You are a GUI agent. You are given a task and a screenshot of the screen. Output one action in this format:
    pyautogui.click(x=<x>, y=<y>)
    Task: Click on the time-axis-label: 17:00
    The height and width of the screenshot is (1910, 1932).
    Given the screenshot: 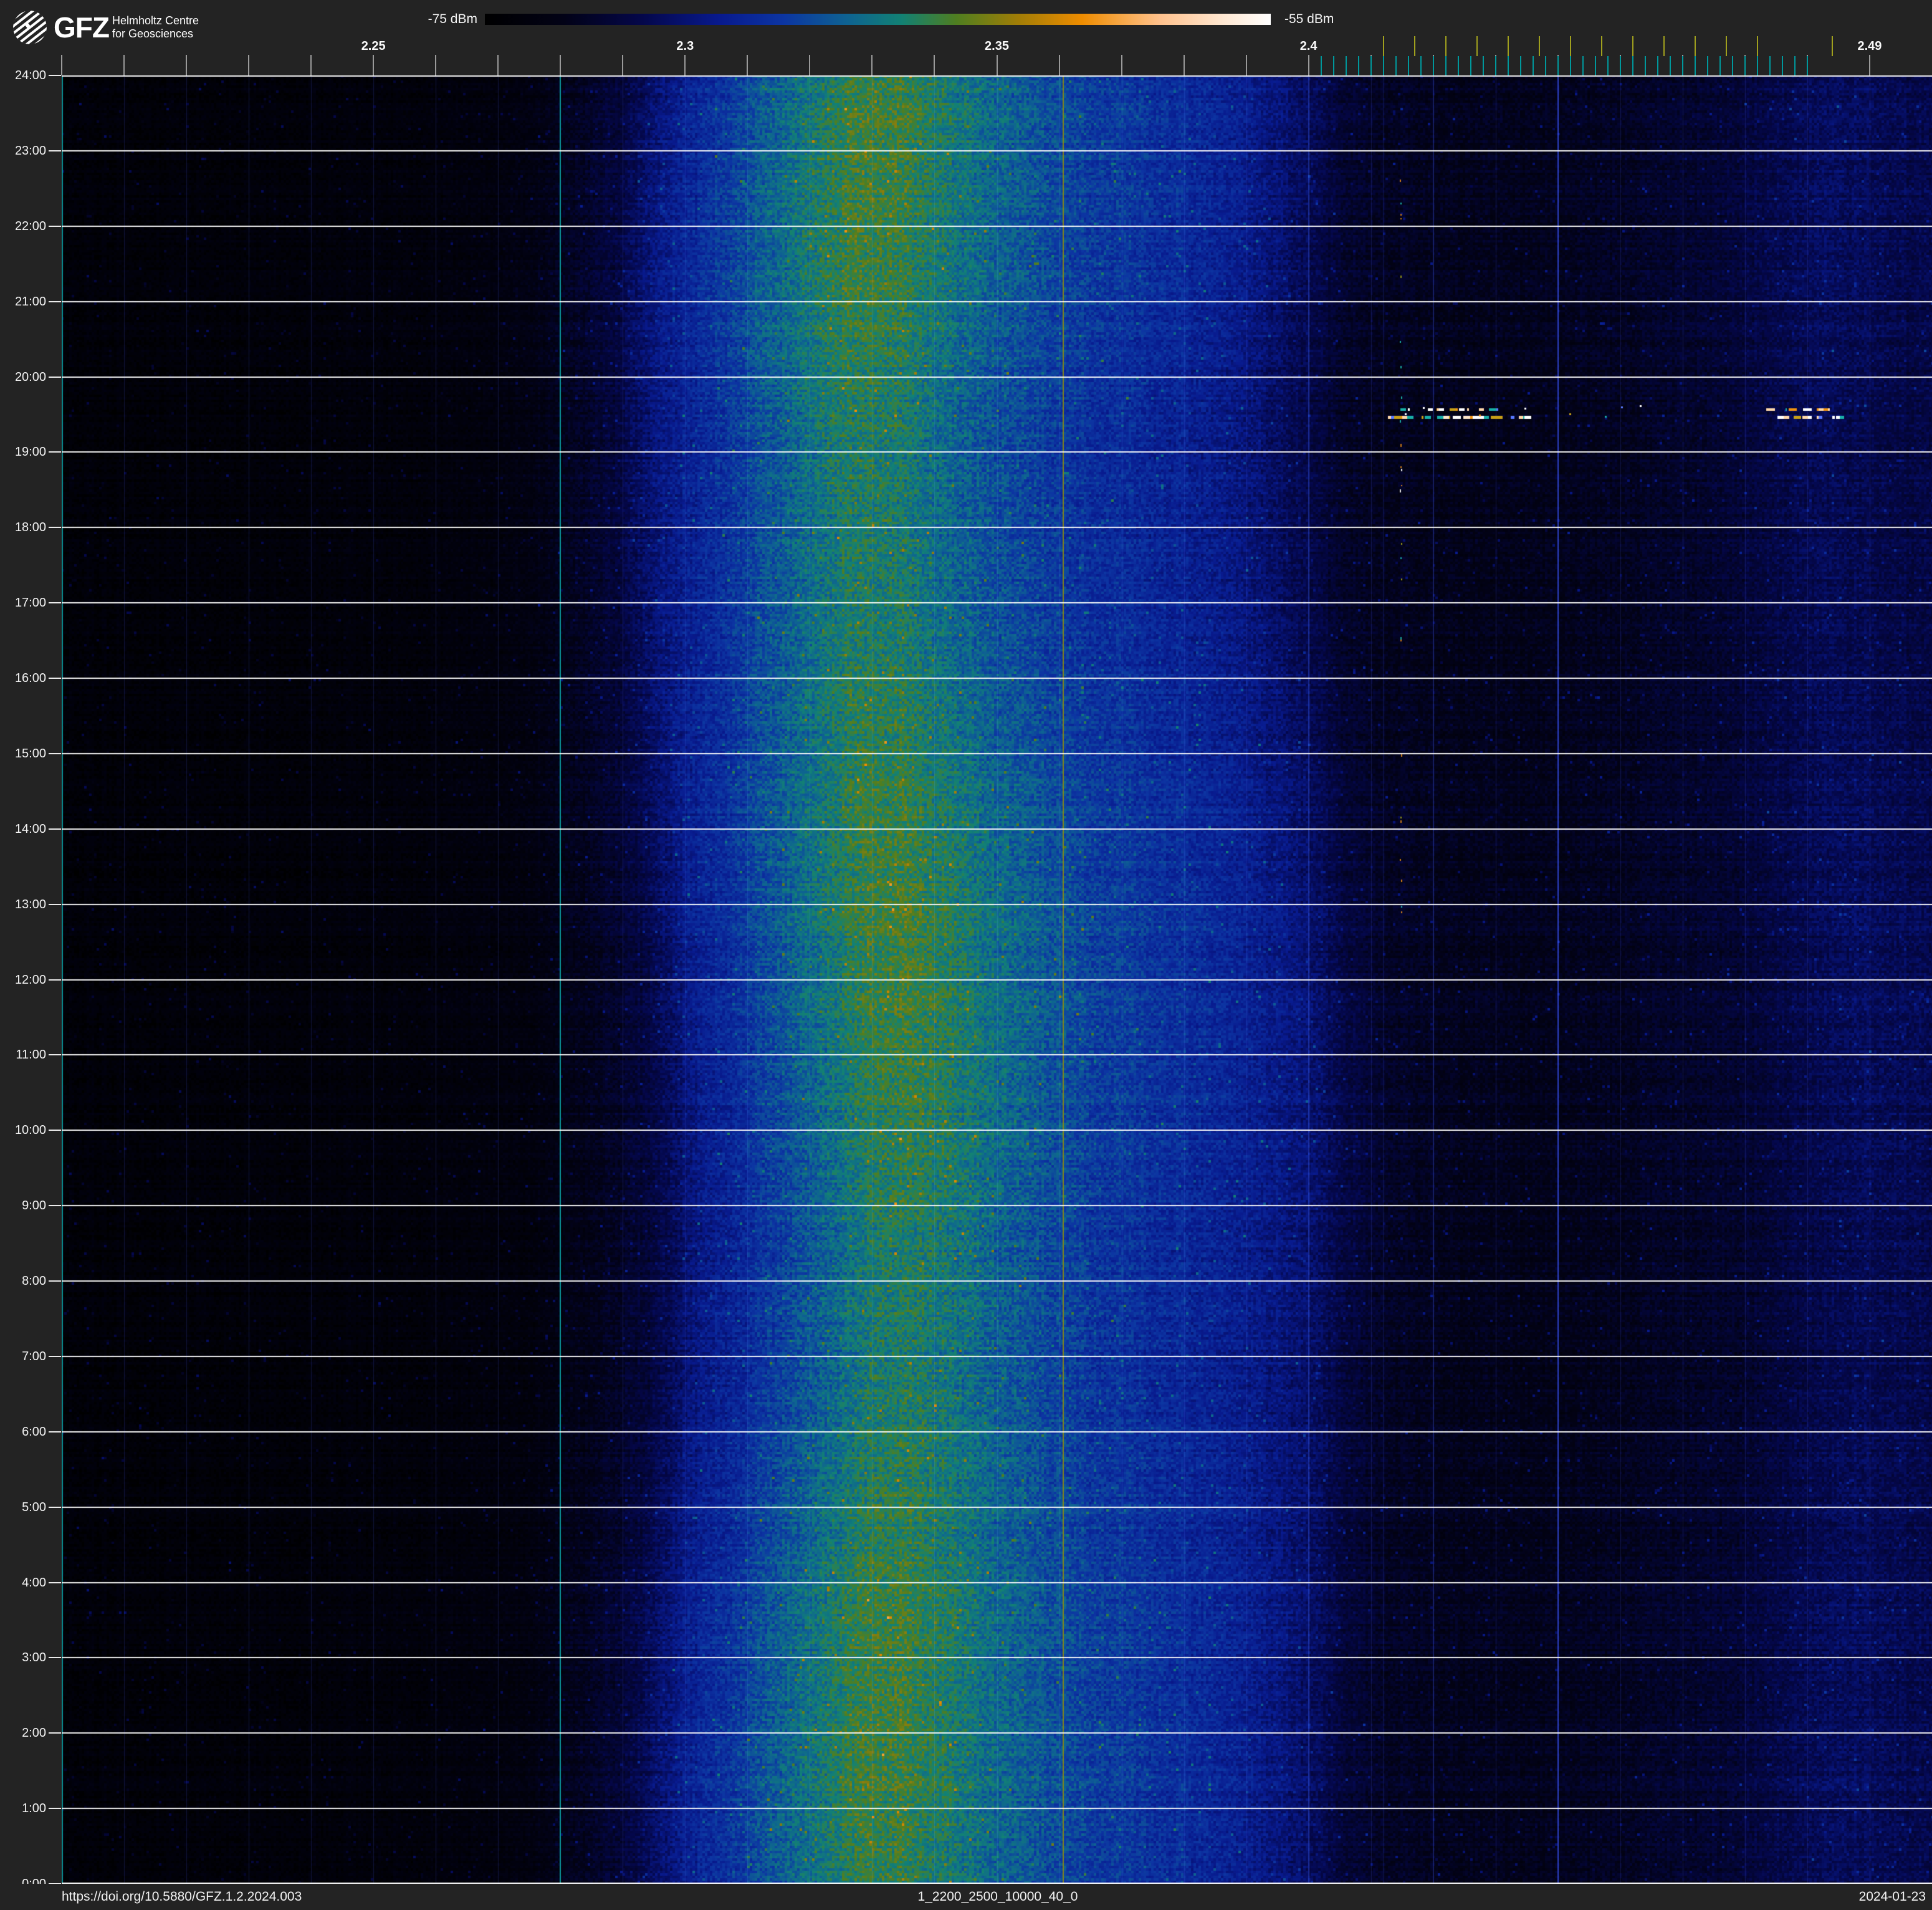 What is the action you would take?
    pyautogui.click(x=30, y=603)
    